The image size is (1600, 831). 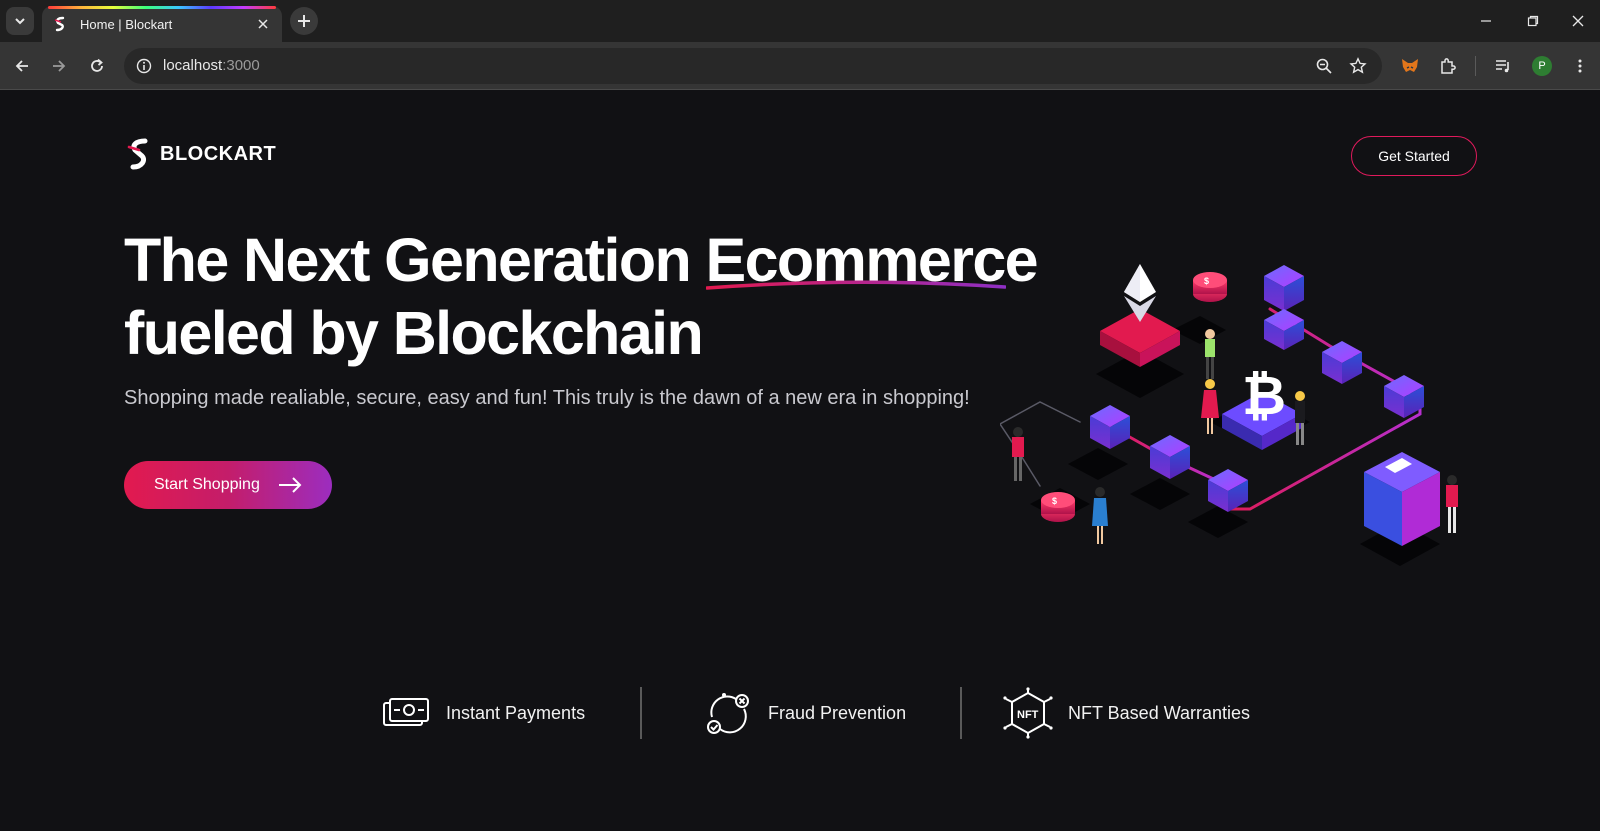 I want to click on blockart-favicon-icon, so click(x=59, y=24).